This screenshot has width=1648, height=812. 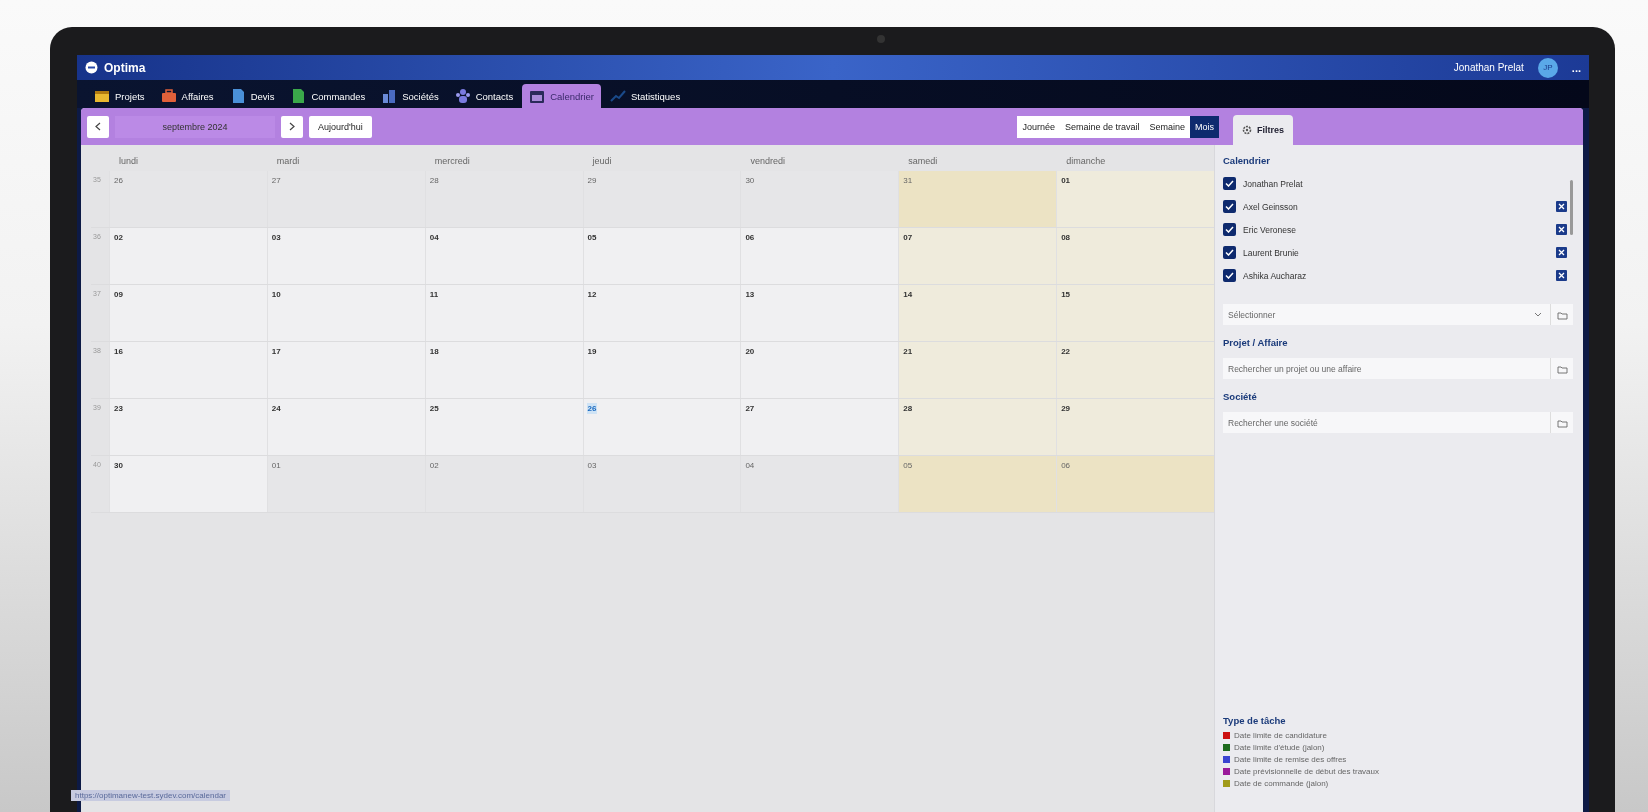 What do you see at coordinates (276, 294) in the screenshot?
I see `day-number: 10` at bounding box center [276, 294].